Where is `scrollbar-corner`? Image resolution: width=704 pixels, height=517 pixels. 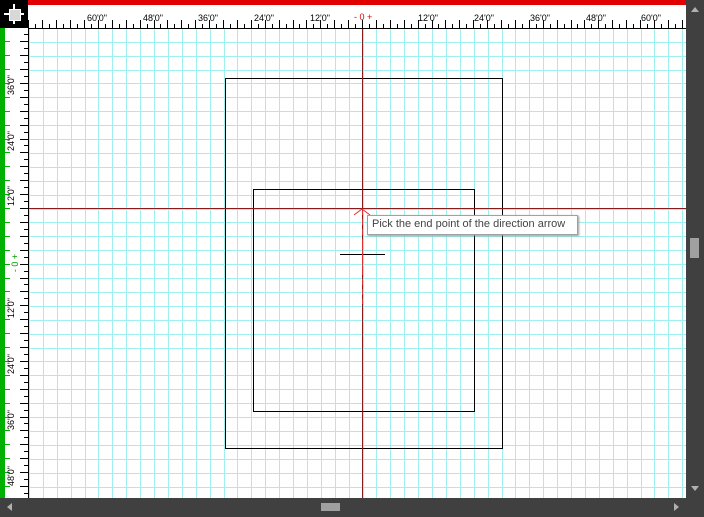
scrollbar-corner is located at coordinates (695, 507).